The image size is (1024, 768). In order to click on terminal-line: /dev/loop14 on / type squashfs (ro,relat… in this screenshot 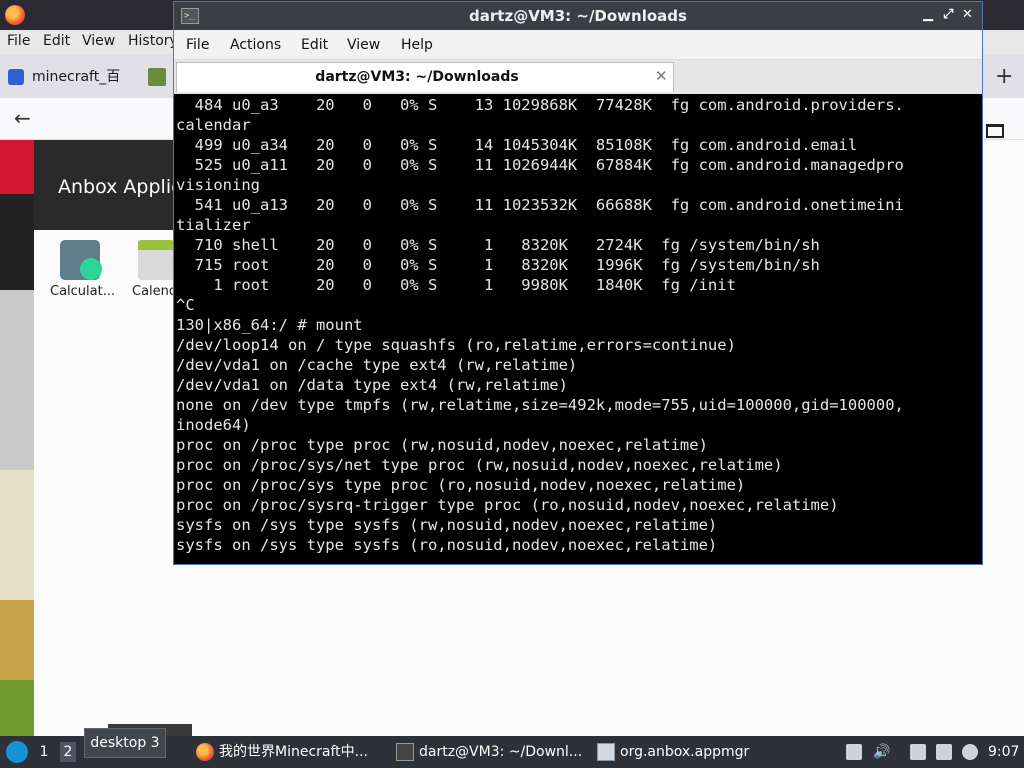, I will do `click(456, 345)`.